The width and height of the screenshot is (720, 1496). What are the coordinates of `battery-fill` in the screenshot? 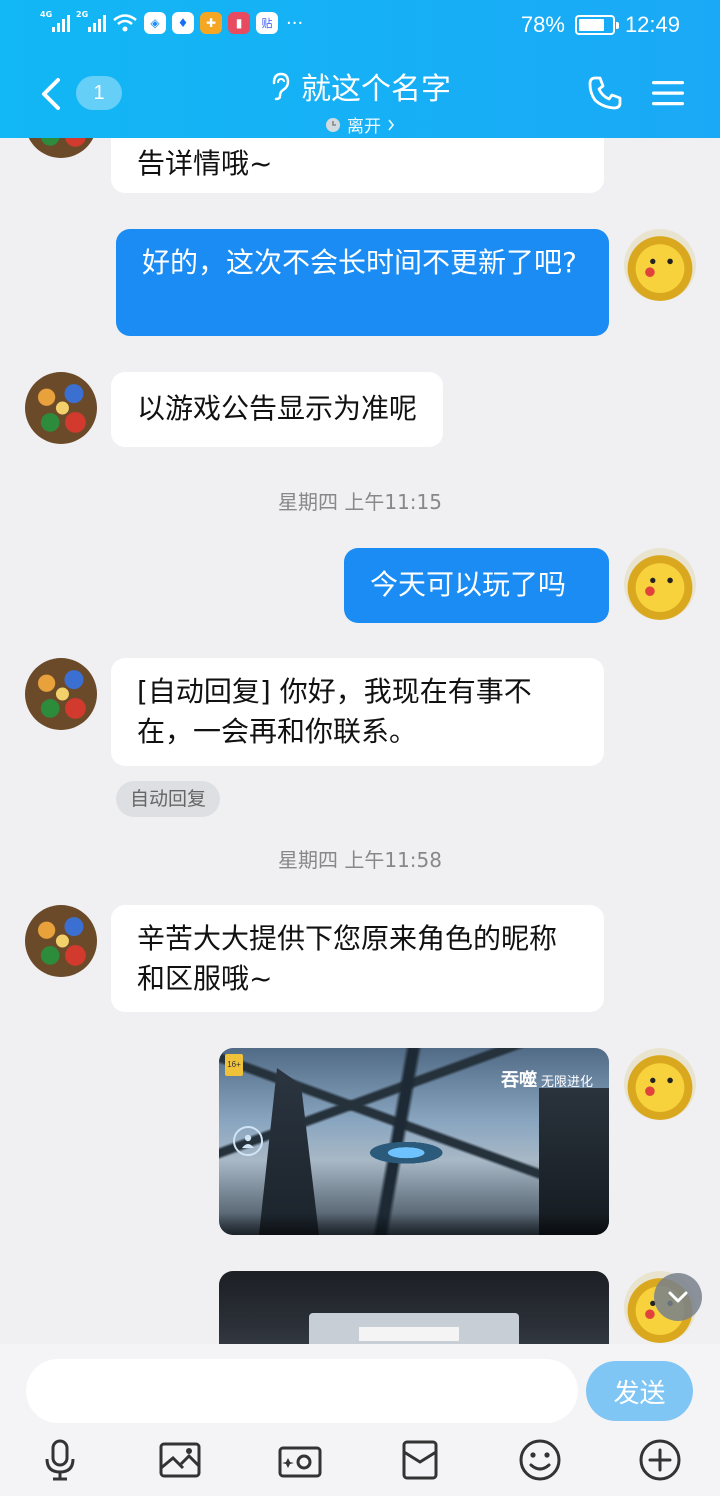 It's located at (591, 25).